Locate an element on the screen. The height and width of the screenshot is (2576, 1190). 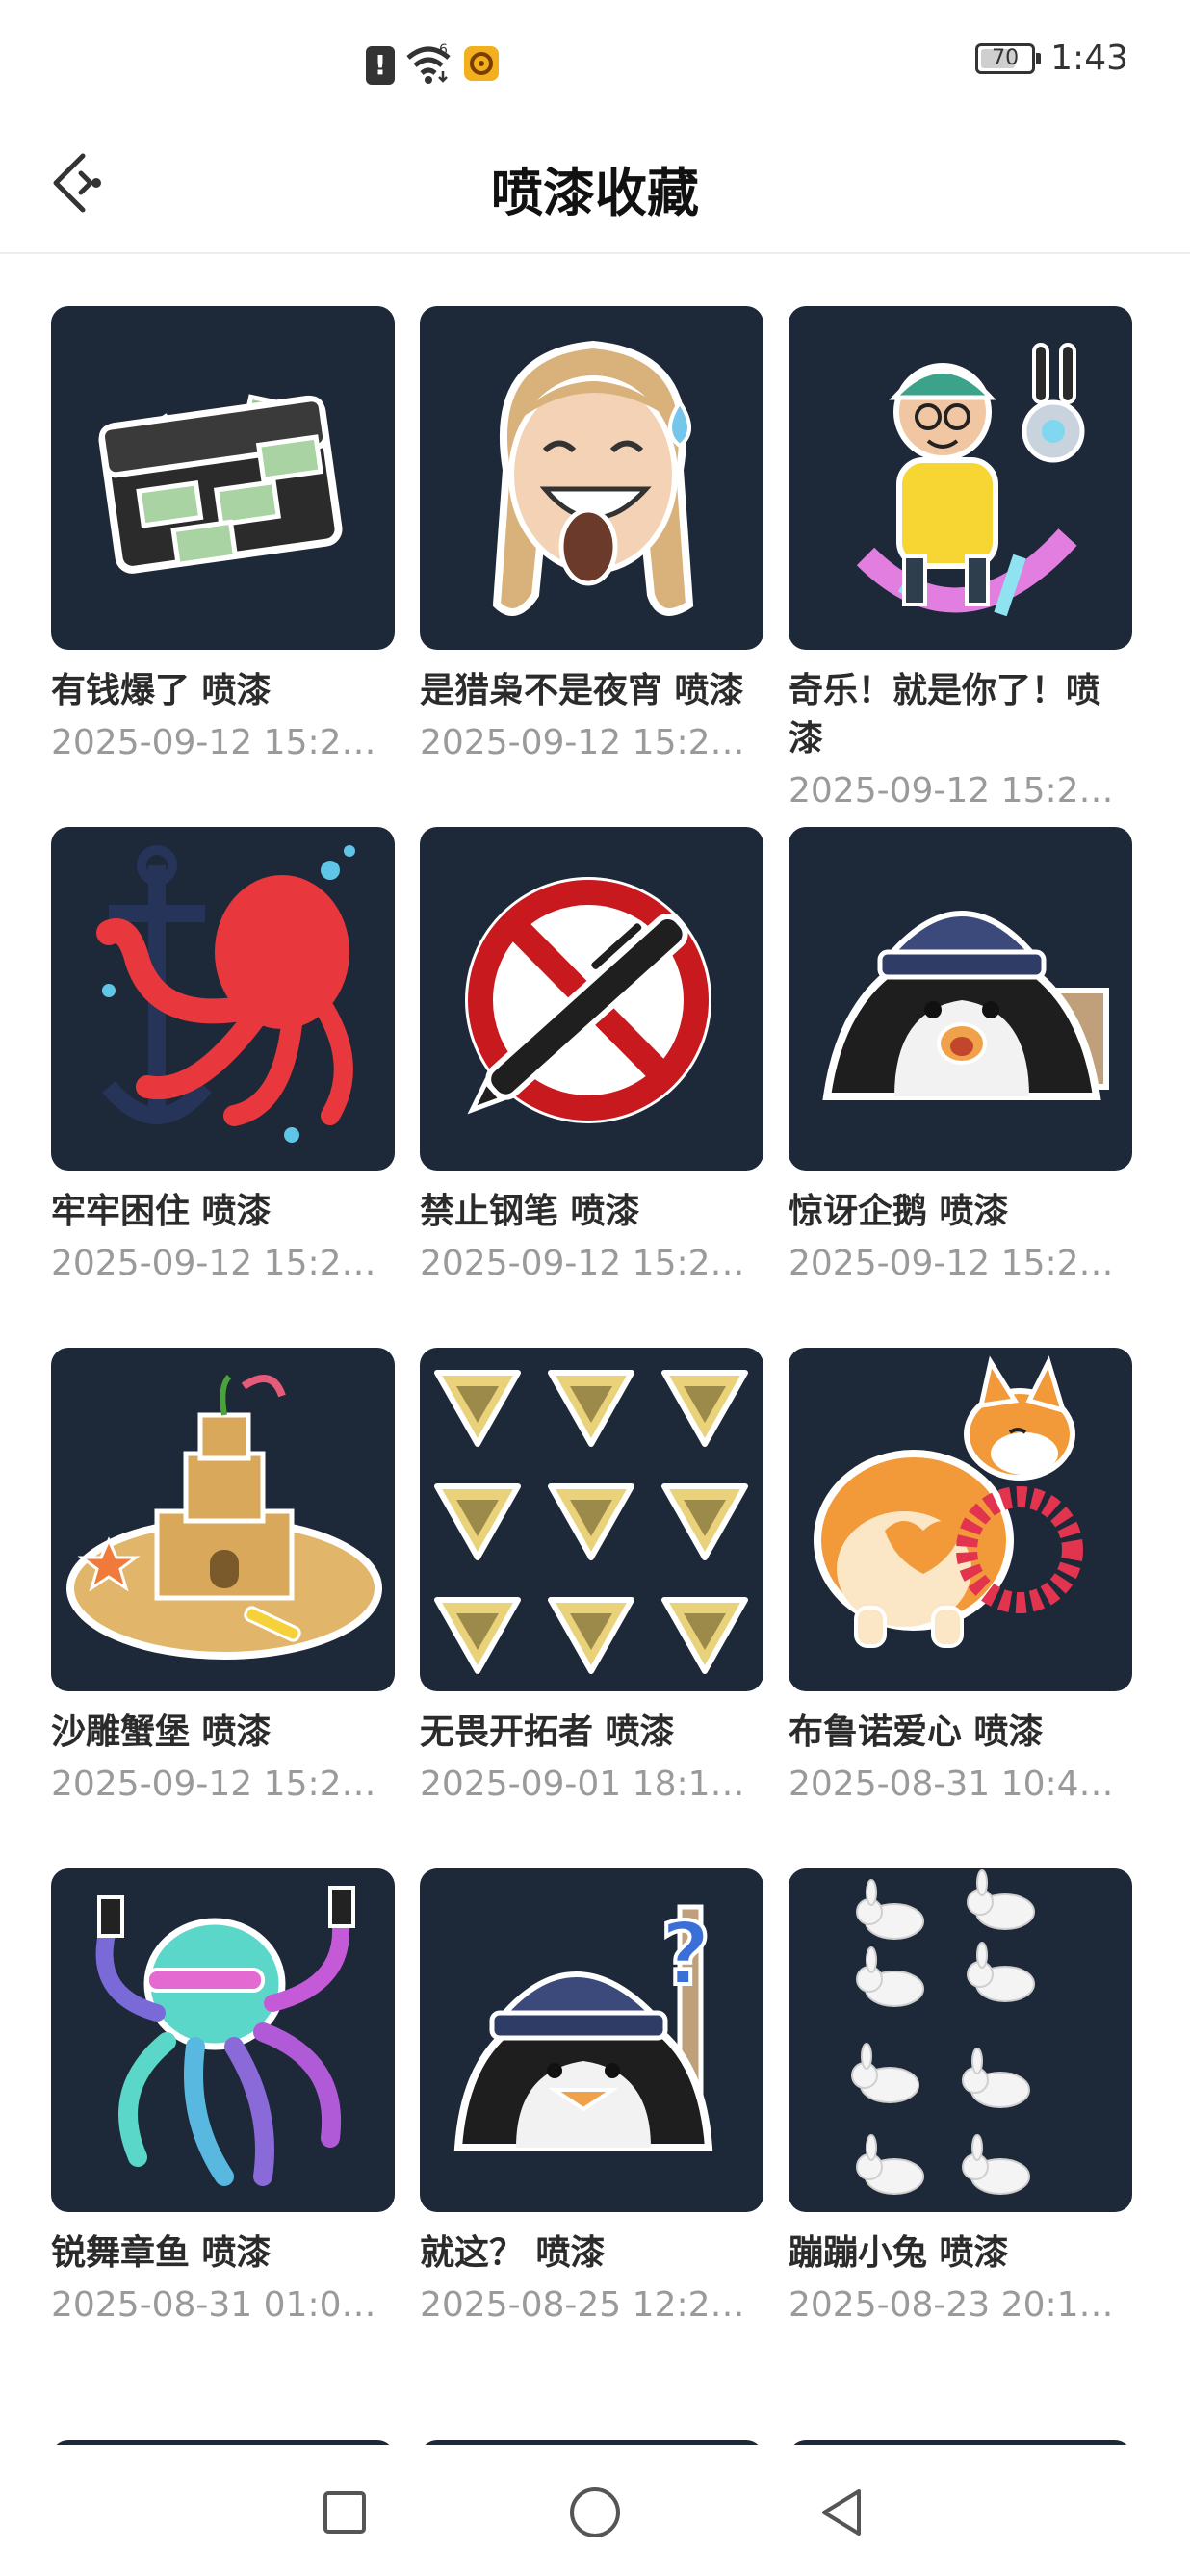
logo-grid-image is located at coordinates (591, 1522).